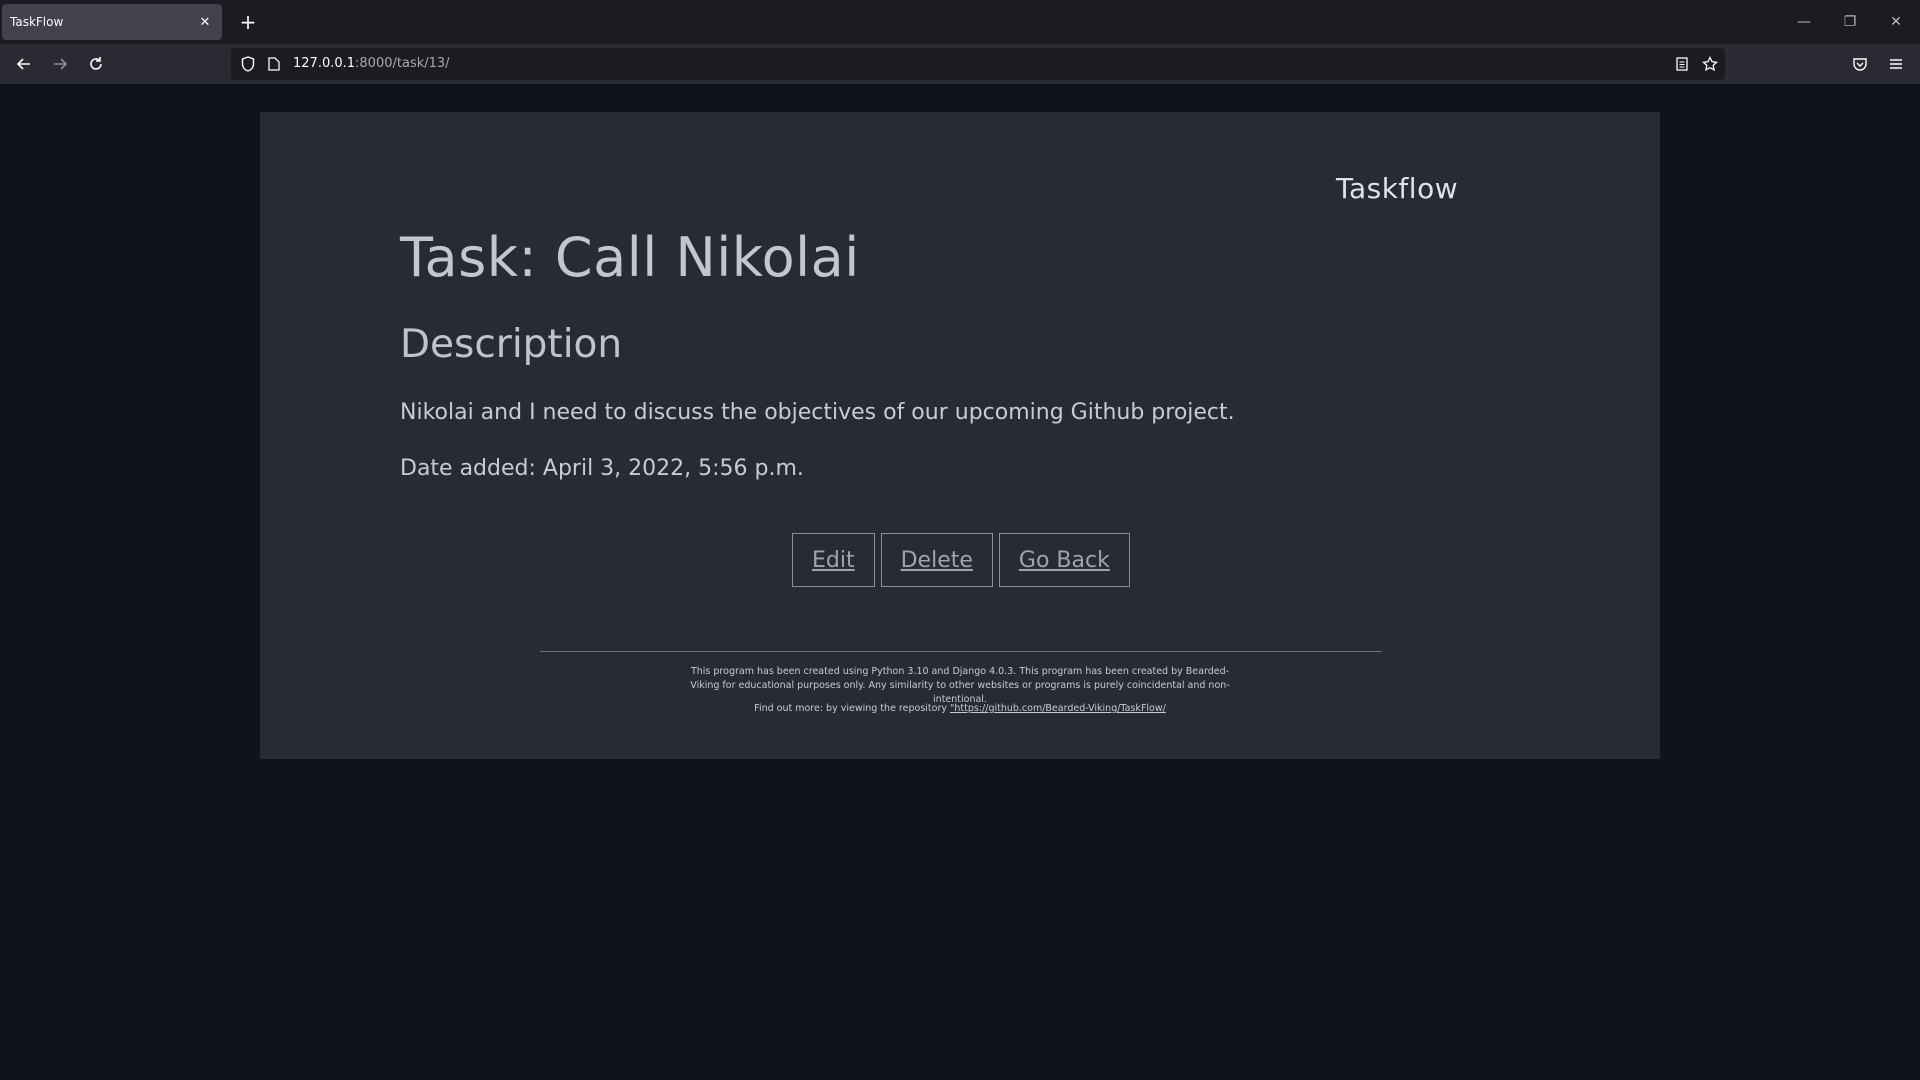  Describe the element at coordinates (37, 22) in the screenshot. I see `tab-title: TaskFlow` at that location.